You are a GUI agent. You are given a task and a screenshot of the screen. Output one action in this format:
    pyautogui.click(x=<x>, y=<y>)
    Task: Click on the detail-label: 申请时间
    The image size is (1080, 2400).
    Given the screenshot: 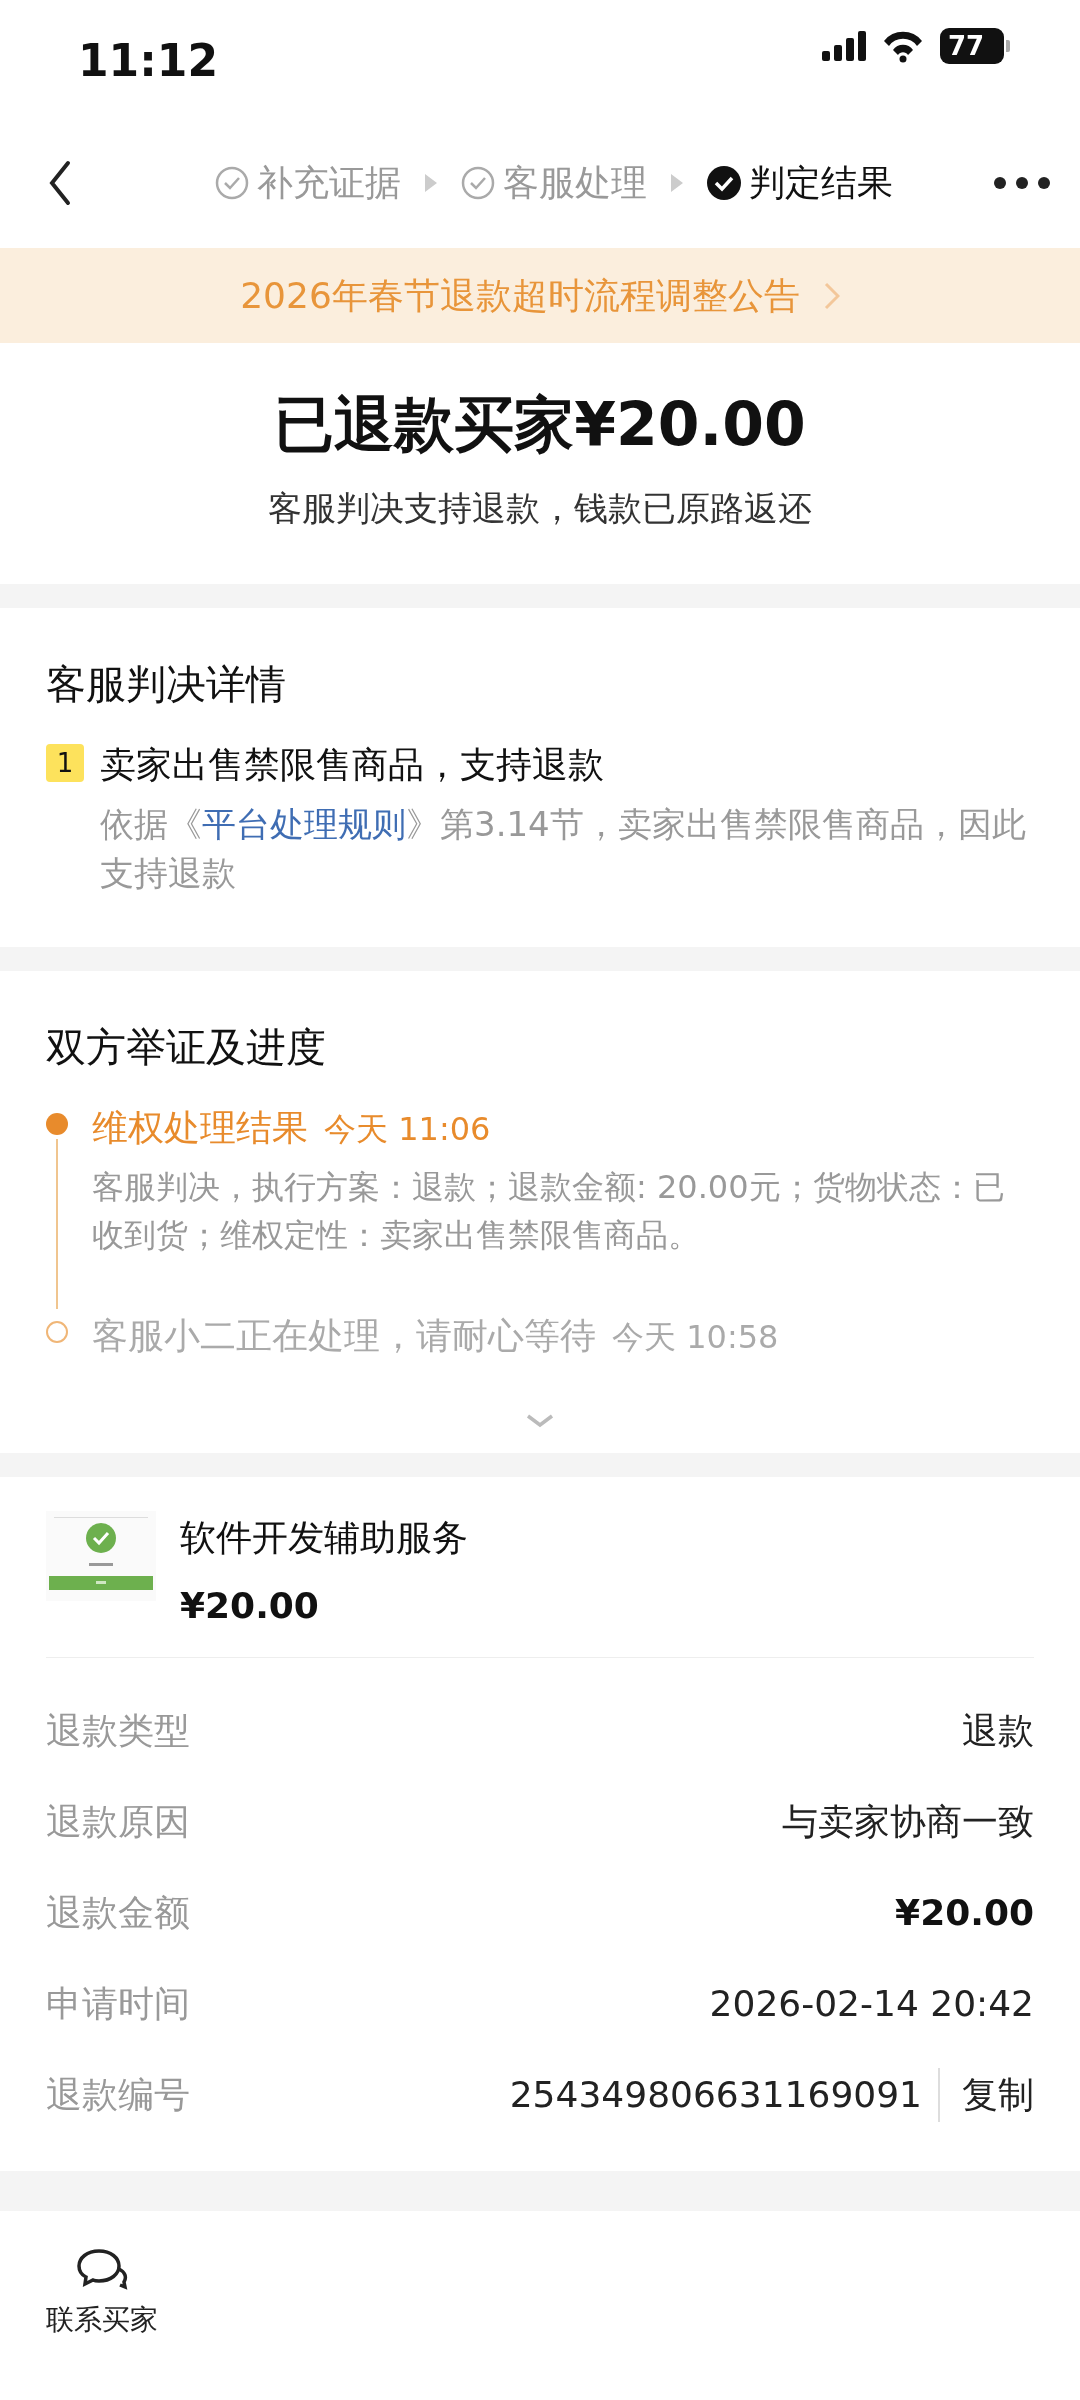 What is the action you would take?
    pyautogui.click(x=118, y=2004)
    